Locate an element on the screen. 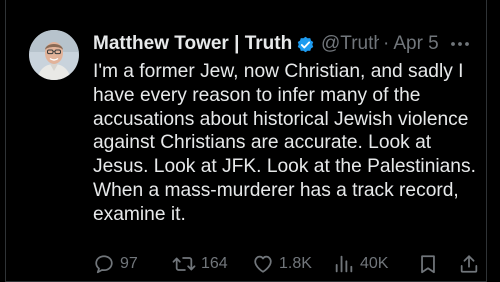  avatar-image is located at coordinates (54, 55).